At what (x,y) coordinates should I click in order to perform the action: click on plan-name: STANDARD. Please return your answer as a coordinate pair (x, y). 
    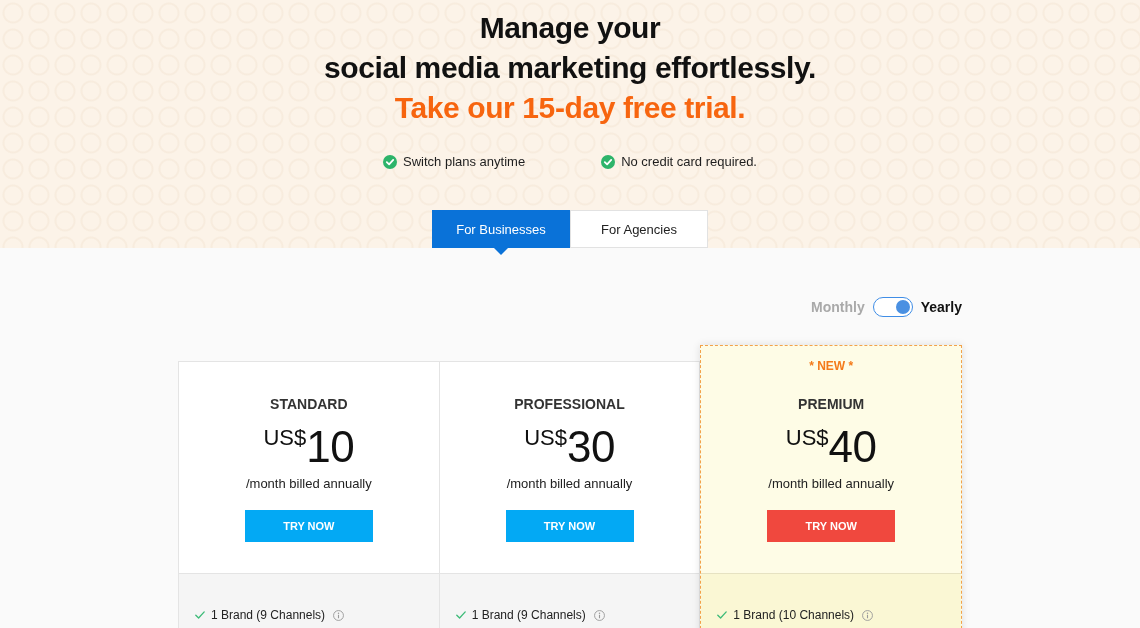
    Looking at the image, I should click on (309, 404).